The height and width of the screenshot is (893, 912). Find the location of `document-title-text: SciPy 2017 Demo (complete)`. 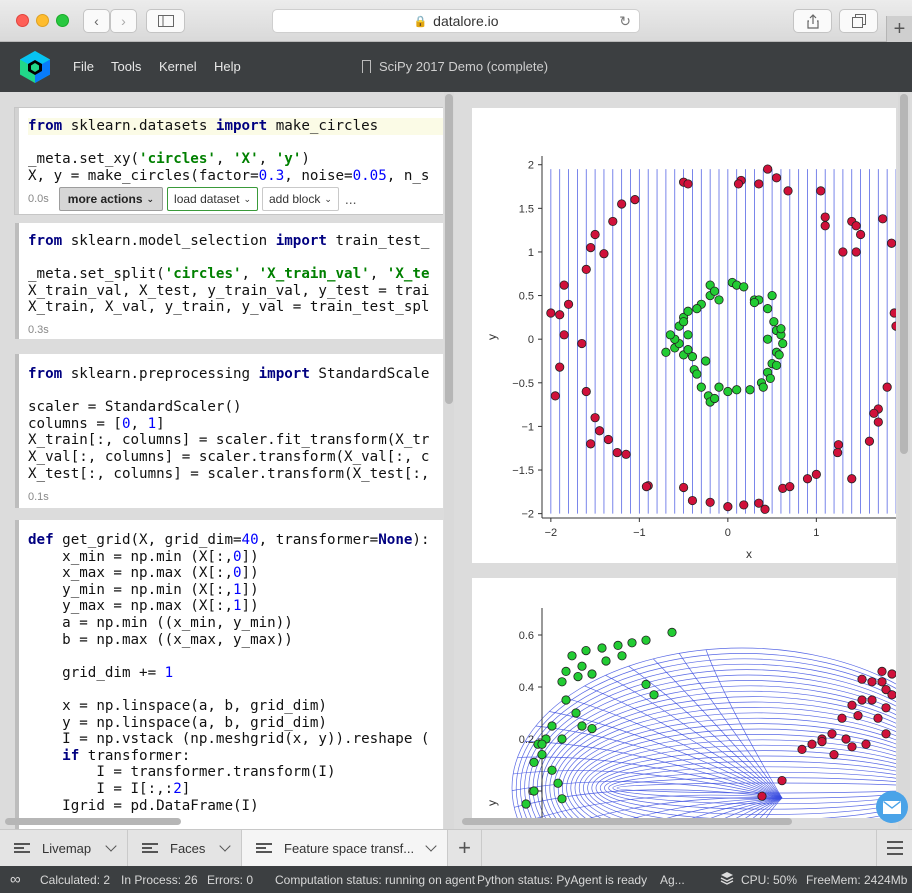

document-title-text: SciPy 2017 Demo (complete) is located at coordinates (464, 66).